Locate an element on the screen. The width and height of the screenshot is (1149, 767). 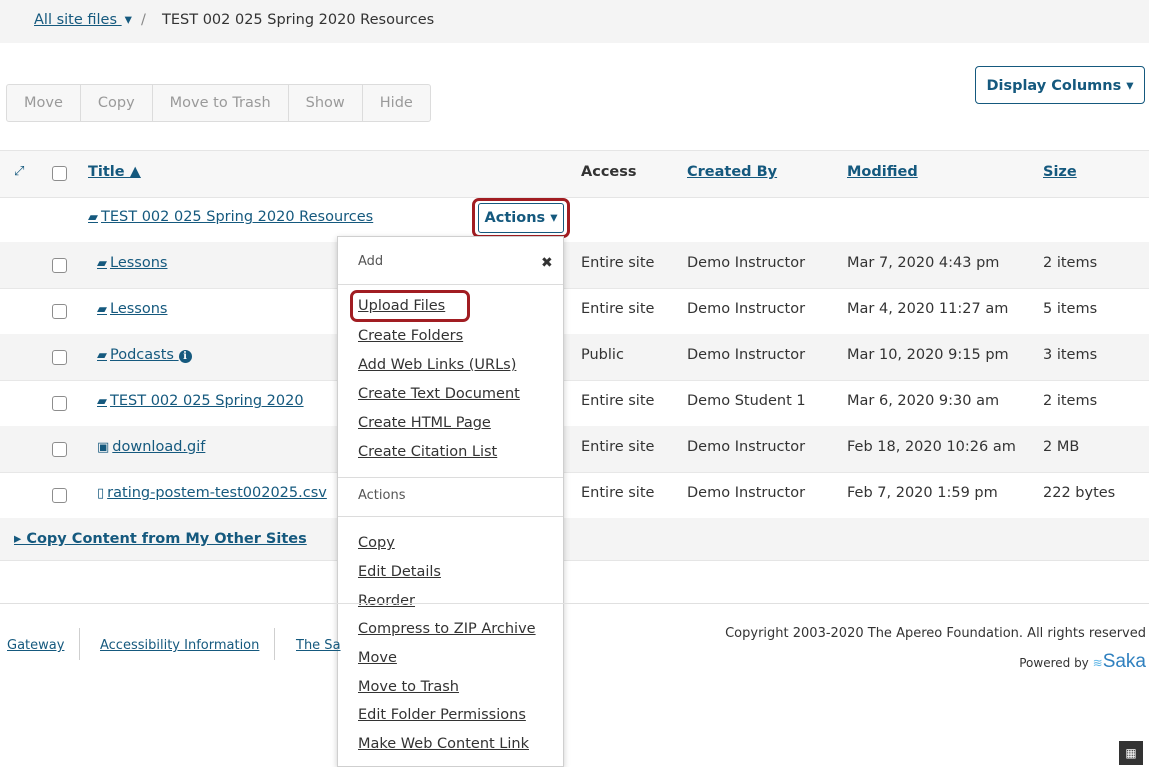
row-size: 5 items is located at coordinates (1070, 309).